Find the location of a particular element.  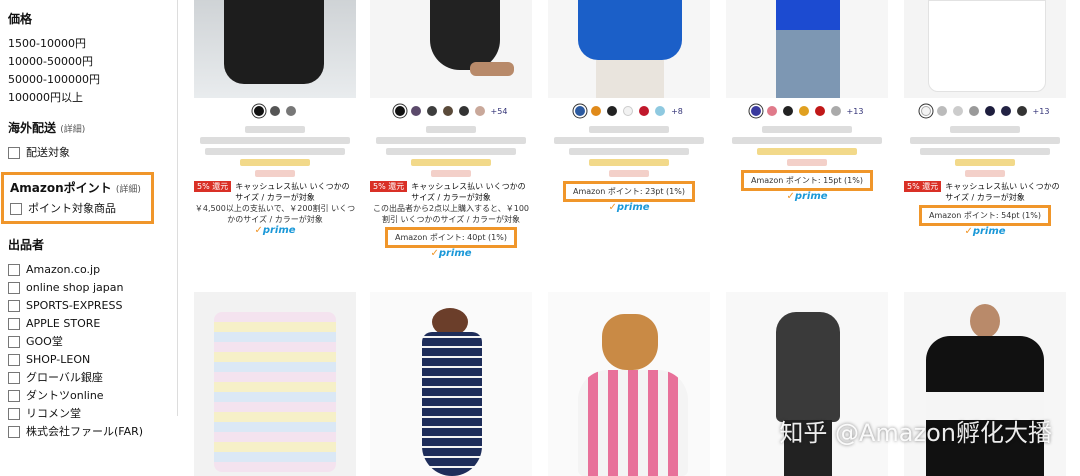

seller-checkbox: SPORTS-EXPRESS is located at coordinates (90, 306).